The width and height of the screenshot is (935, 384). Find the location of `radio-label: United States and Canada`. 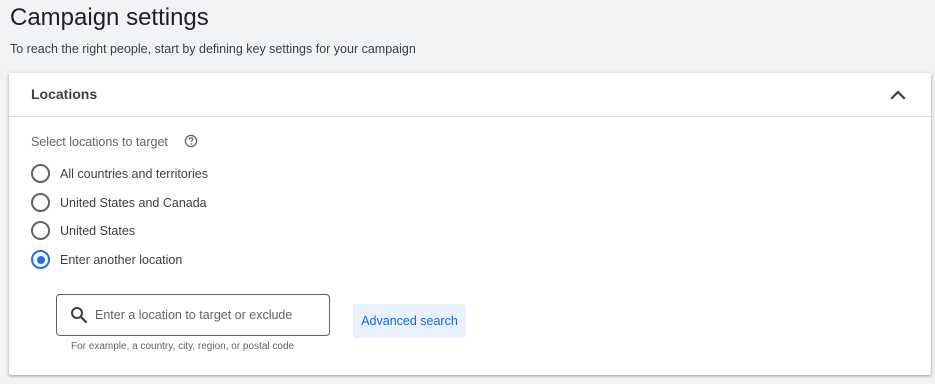

radio-label: United States and Canada is located at coordinates (133, 203).